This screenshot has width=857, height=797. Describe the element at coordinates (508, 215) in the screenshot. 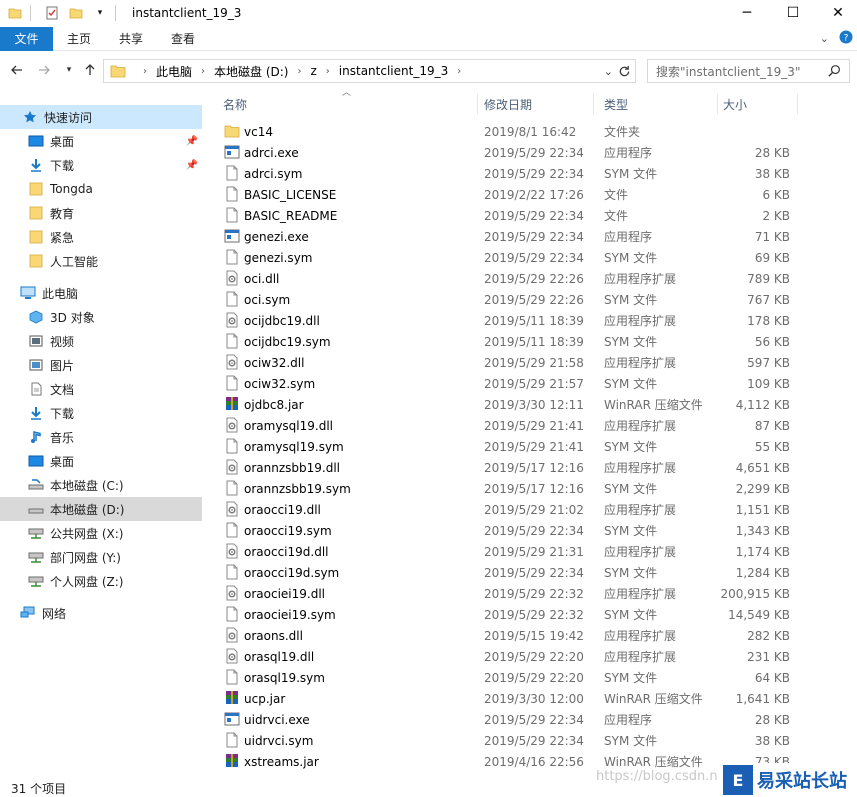

I see `file-row: BASIC_README 2019/5/29 22:34 文件 2 KB` at that location.